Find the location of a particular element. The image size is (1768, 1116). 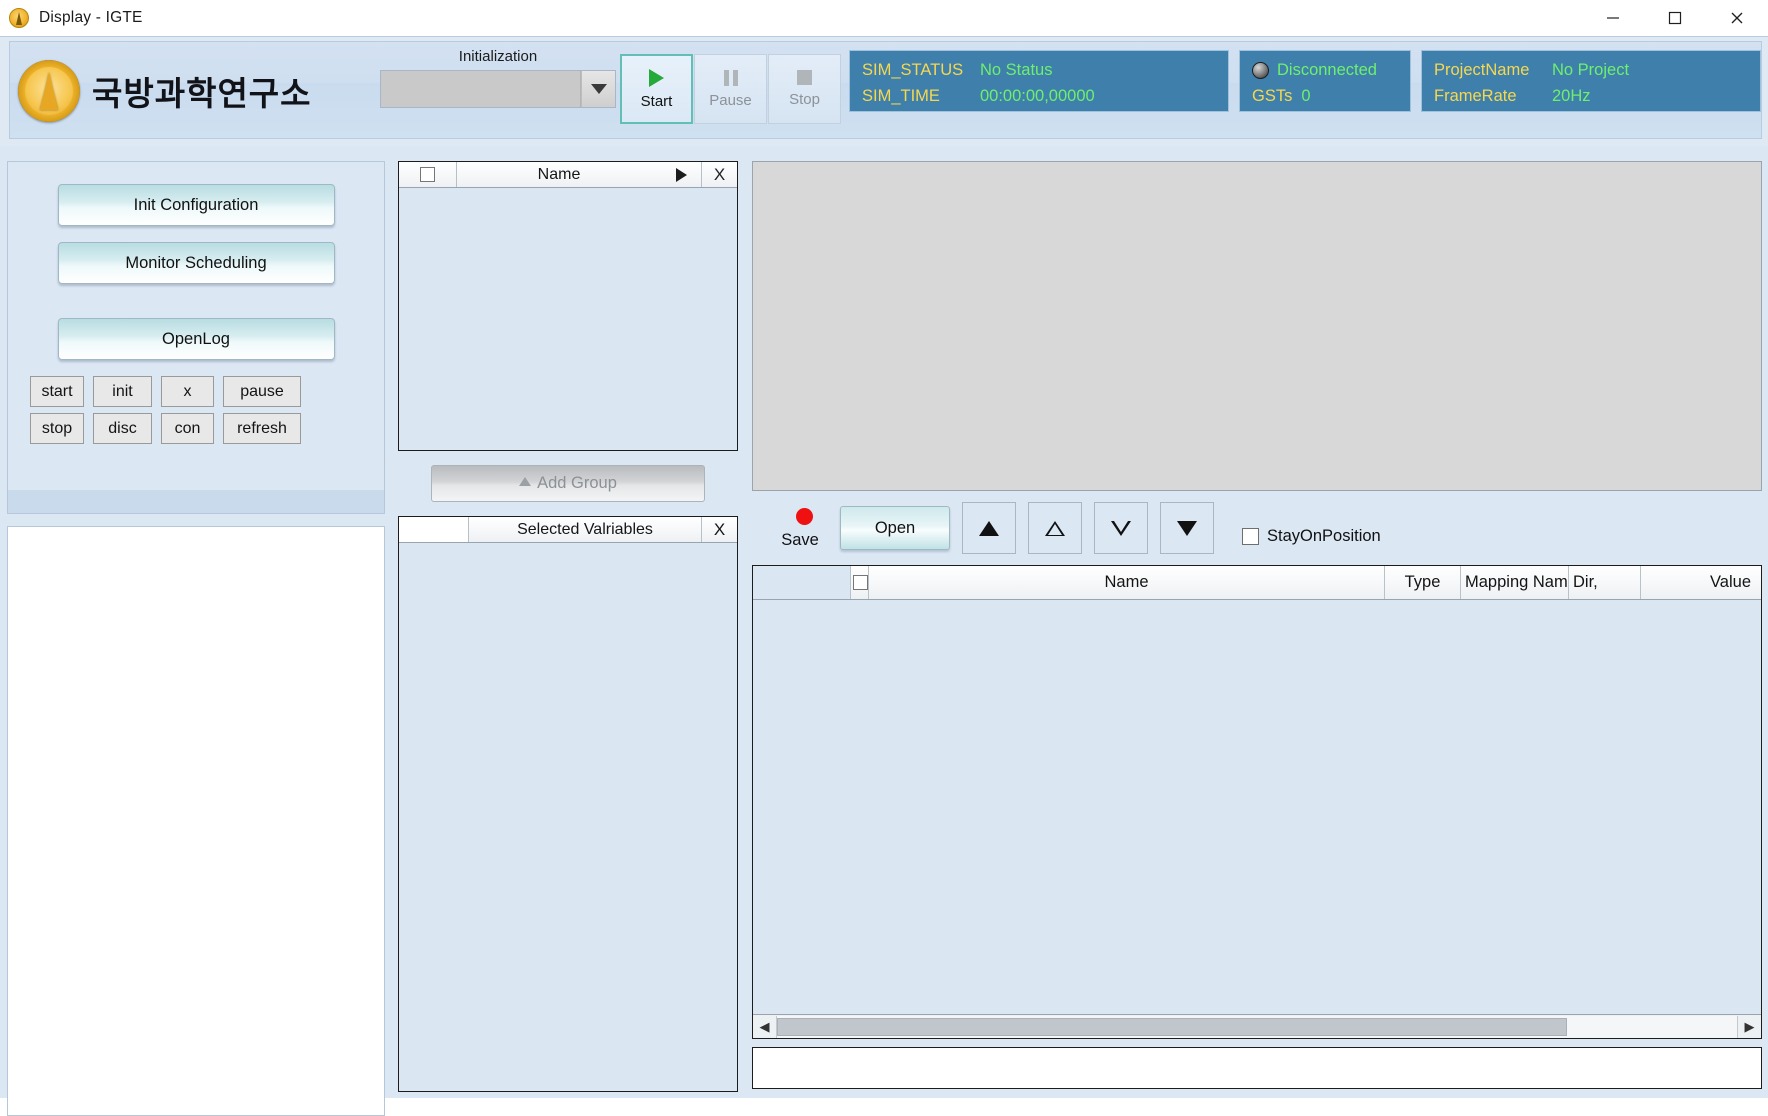

table-header-value: Value is located at coordinates (1701, 582).